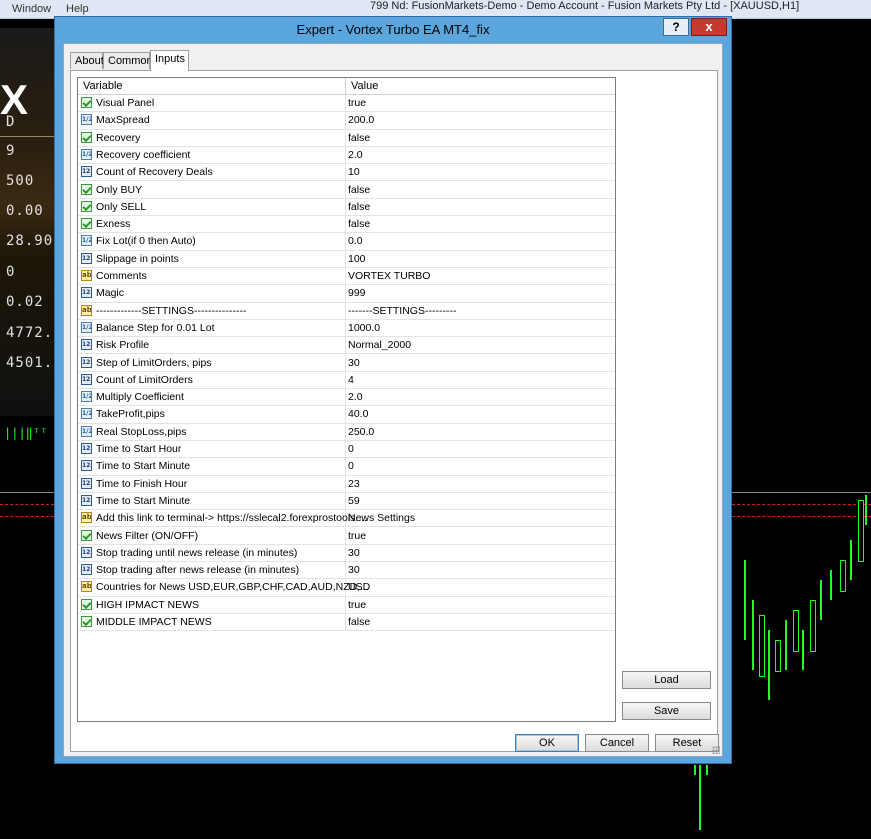  What do you see at coordinates (212, 103) in the screenshot?
I see `variable-cell: Visual Panel` at bounding box center [212, 103].